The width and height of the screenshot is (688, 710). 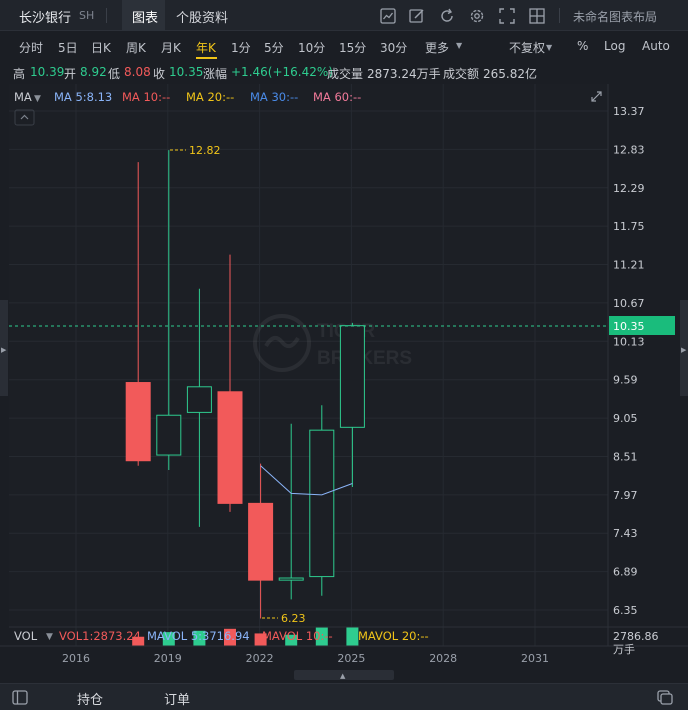 What do you see at coordinates (352, 47) in the screenshot?
I see `tf-15min: 15分` at bounding box center [352, 47].